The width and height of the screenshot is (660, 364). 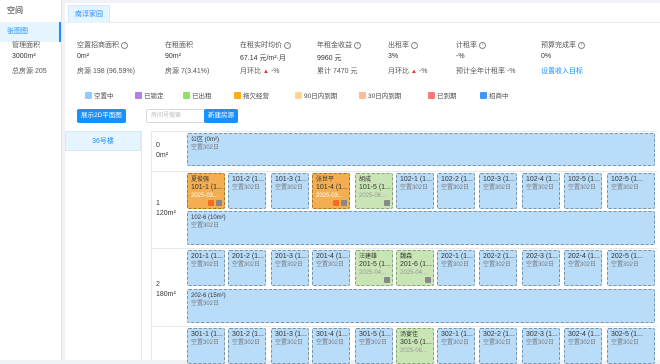 What do you see at coordinates (499, 96) in the screenshot?
I see `legend-label: 招商中` at bounding box center [499, 96].